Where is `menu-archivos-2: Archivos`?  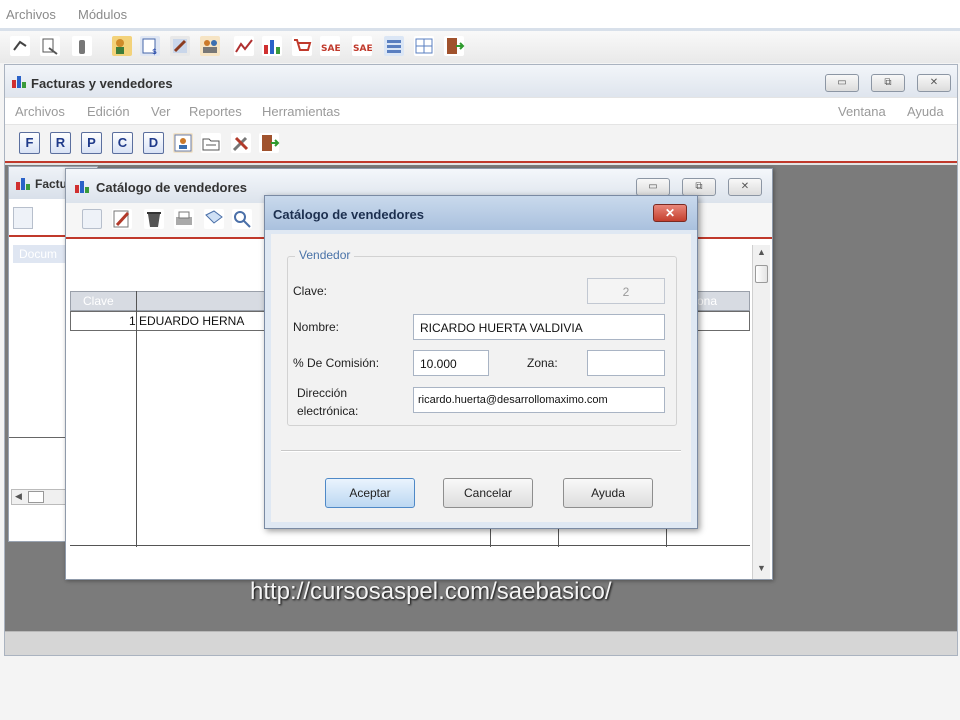 menu-archivos-2: Archivos is located at coordinates (40, 111).